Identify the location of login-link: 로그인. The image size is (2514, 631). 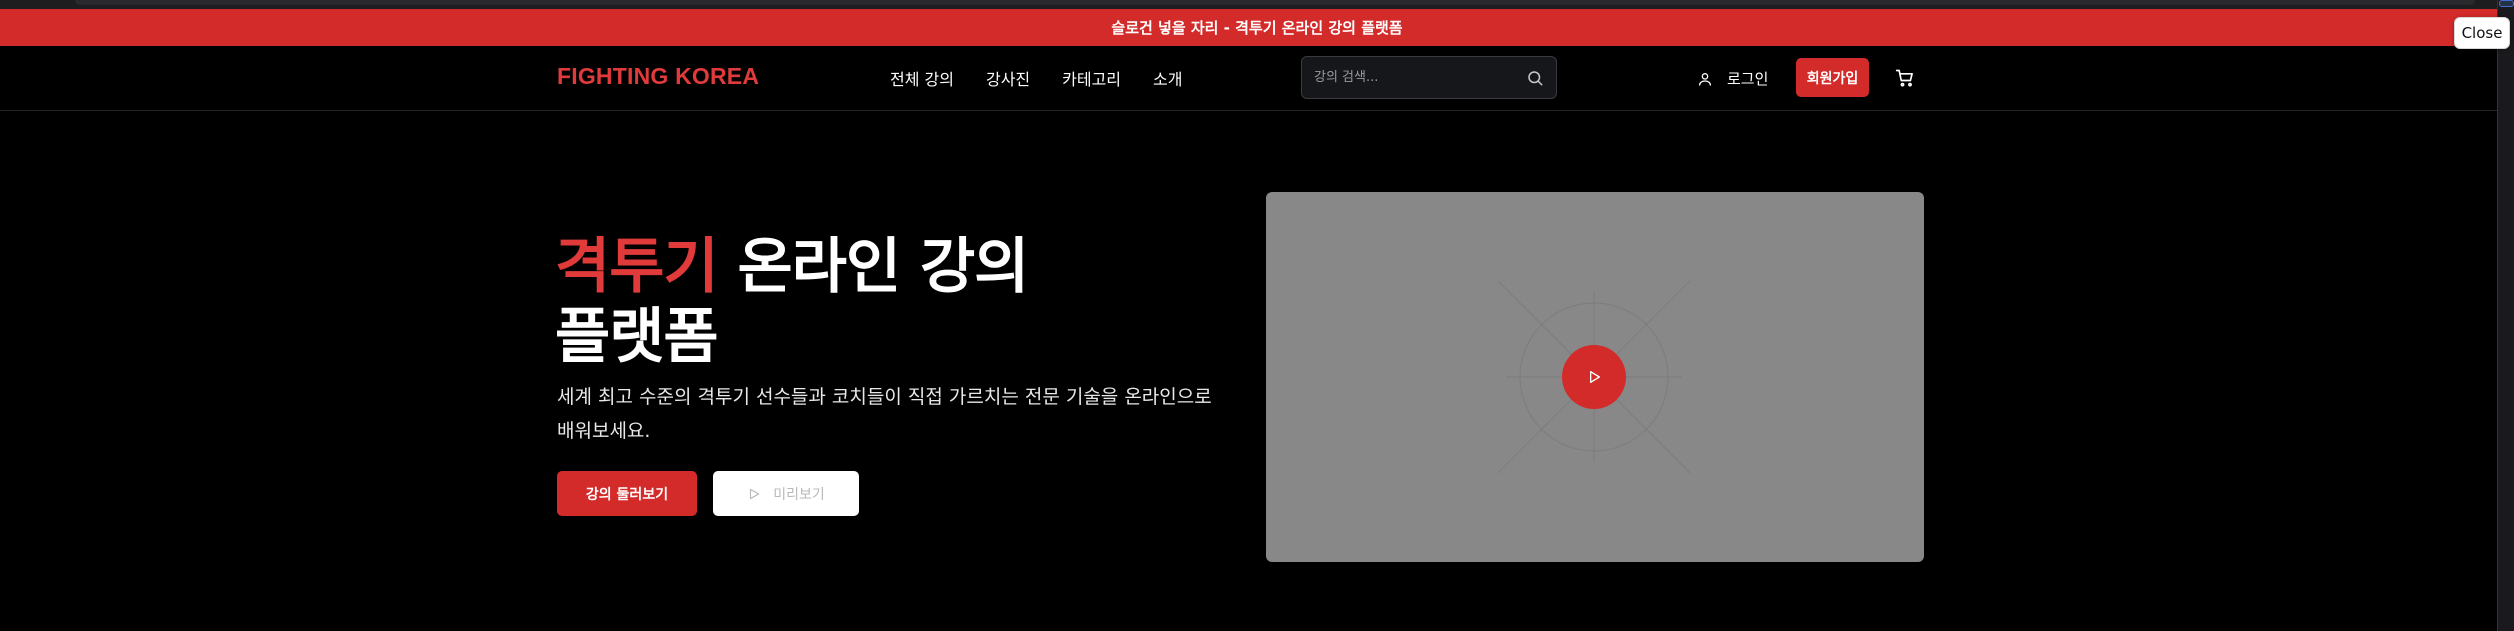
(1732, 78).